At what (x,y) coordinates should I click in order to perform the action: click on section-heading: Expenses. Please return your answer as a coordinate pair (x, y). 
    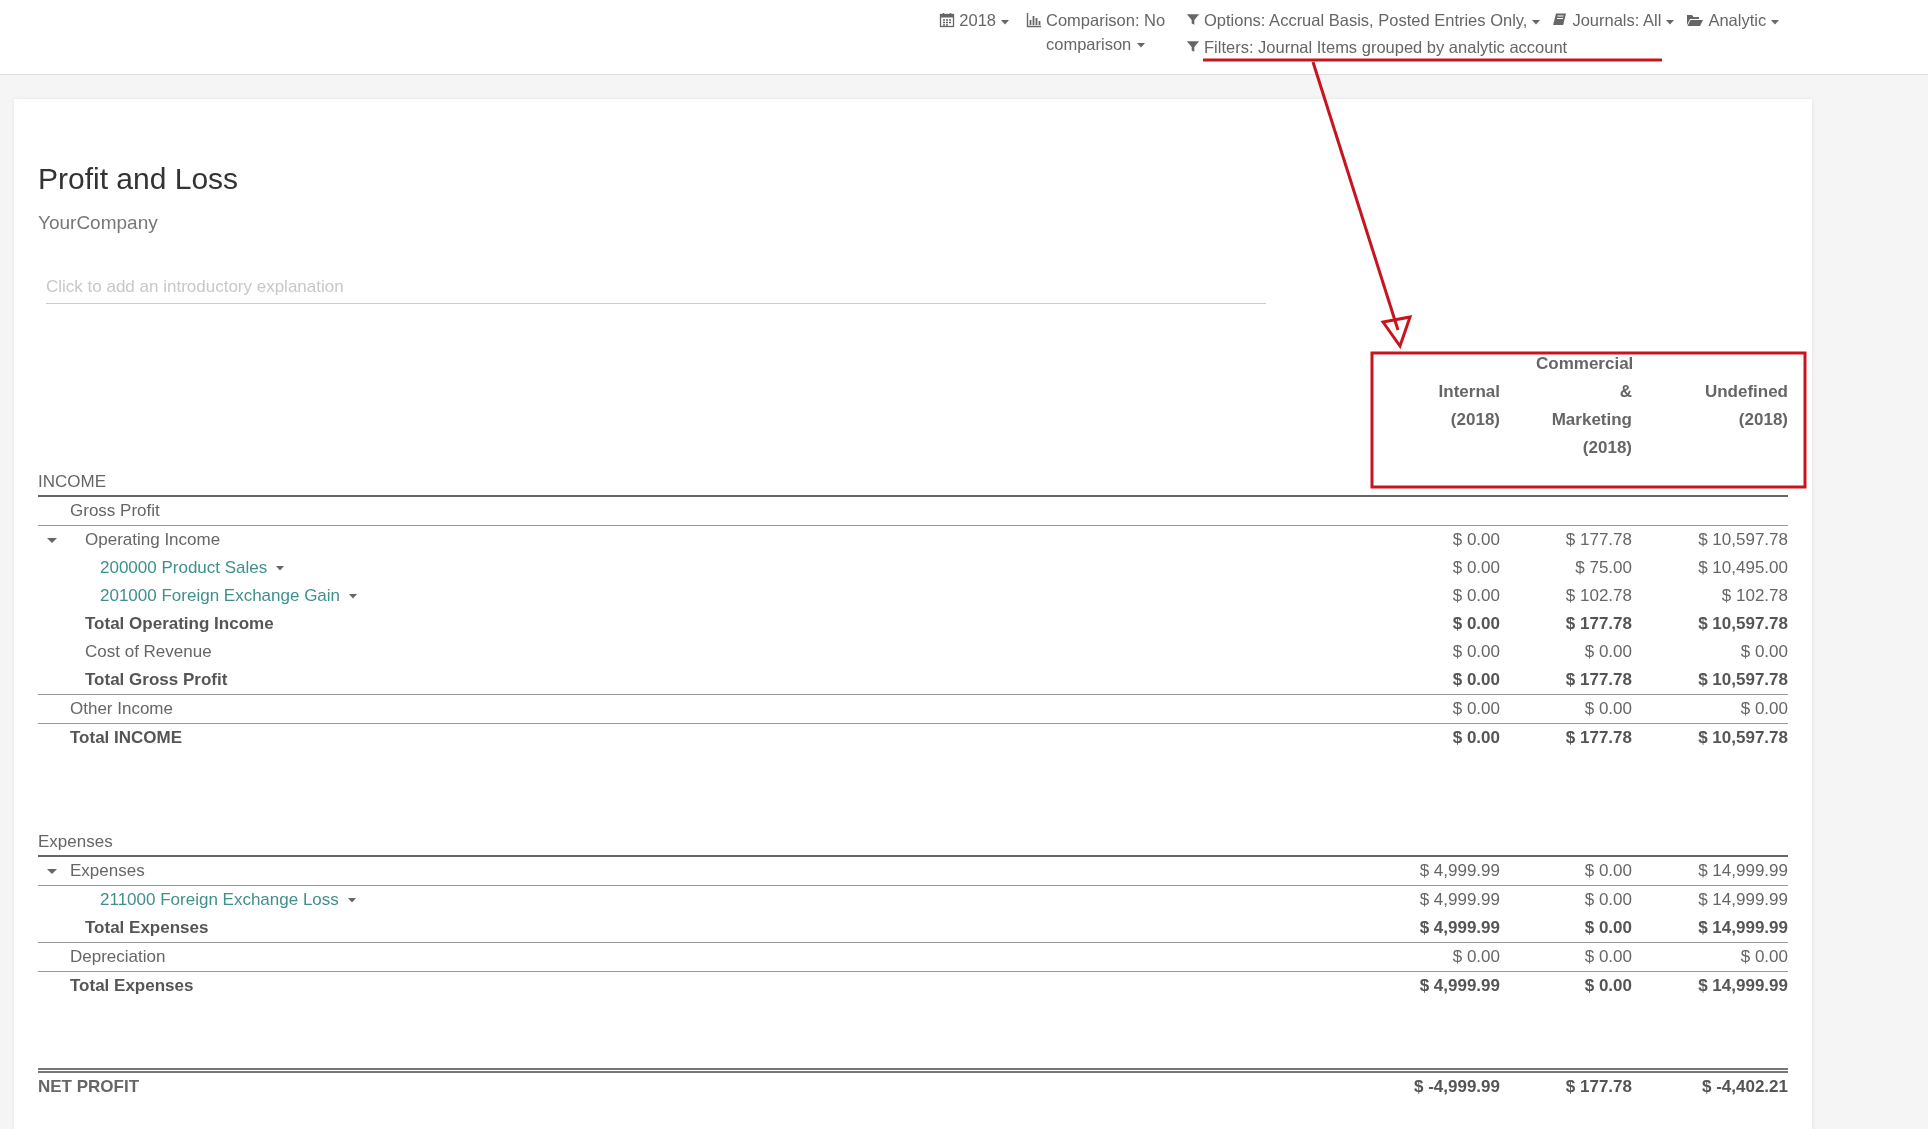
    Looking at the image, I should click on (76, 841).